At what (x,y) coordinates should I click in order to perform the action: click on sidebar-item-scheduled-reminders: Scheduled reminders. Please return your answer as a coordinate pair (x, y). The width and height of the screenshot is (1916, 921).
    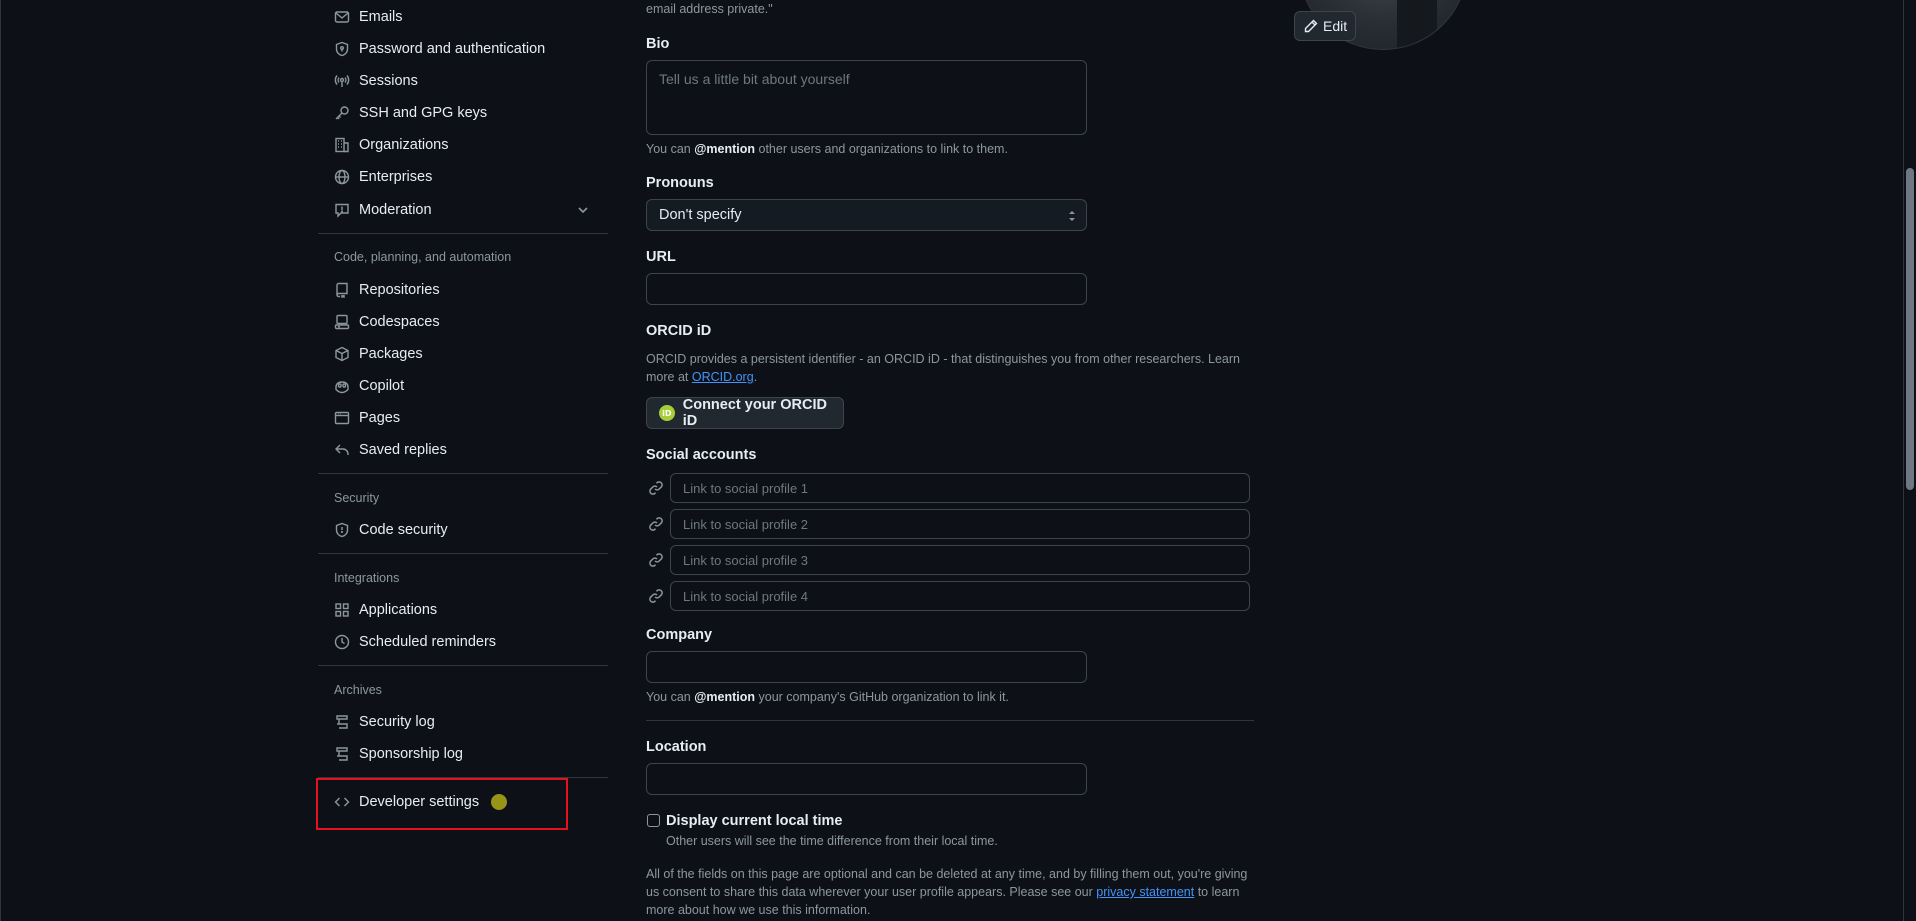
    Looking at the image, I should click on (463, 642).